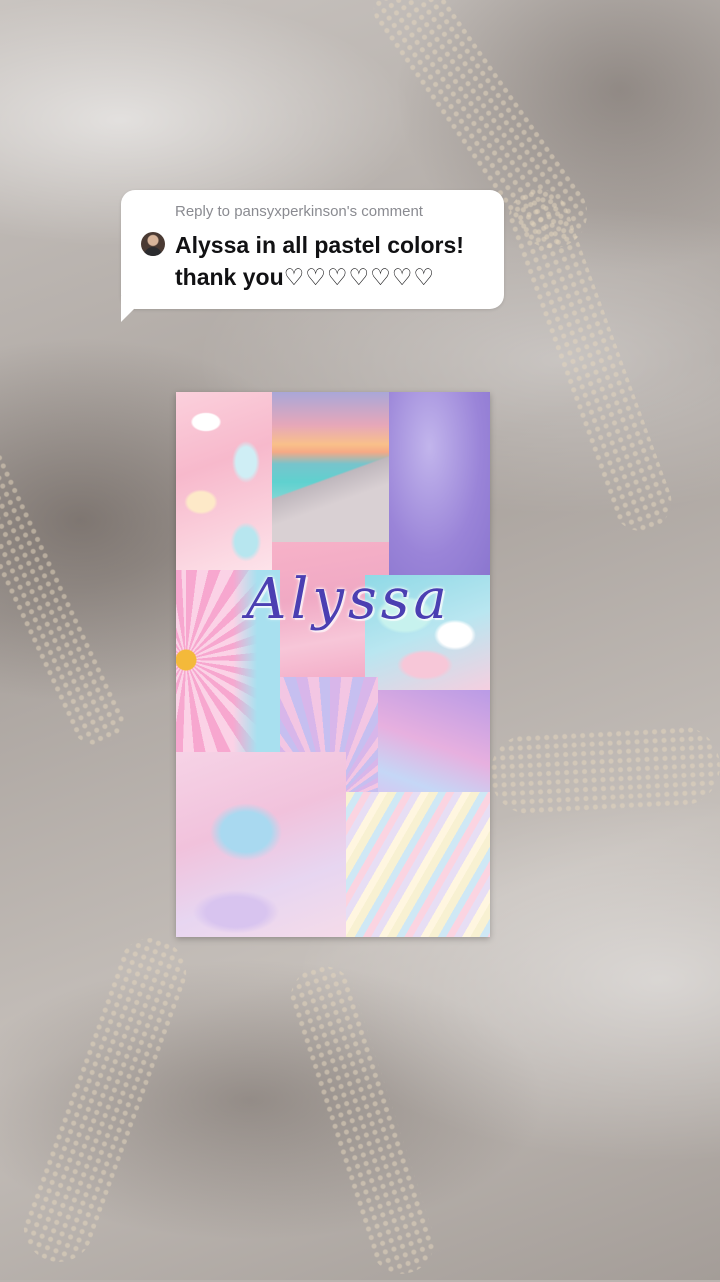 The height and width of the screenshot is (1282, 720). Describe the element at coordinates (261, 844) in the screenshot. I see `pastel-paint-tile` at that location.